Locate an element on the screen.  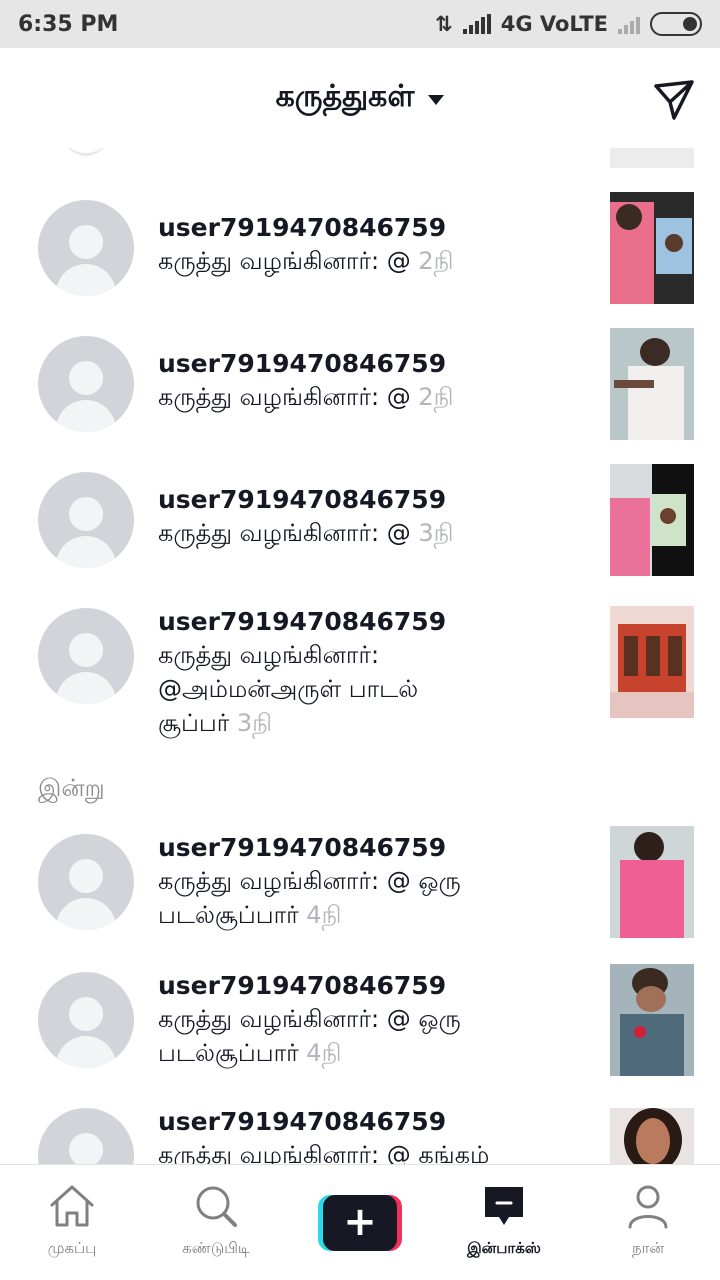
inbox-icon is located at coordinates (504, 1206).